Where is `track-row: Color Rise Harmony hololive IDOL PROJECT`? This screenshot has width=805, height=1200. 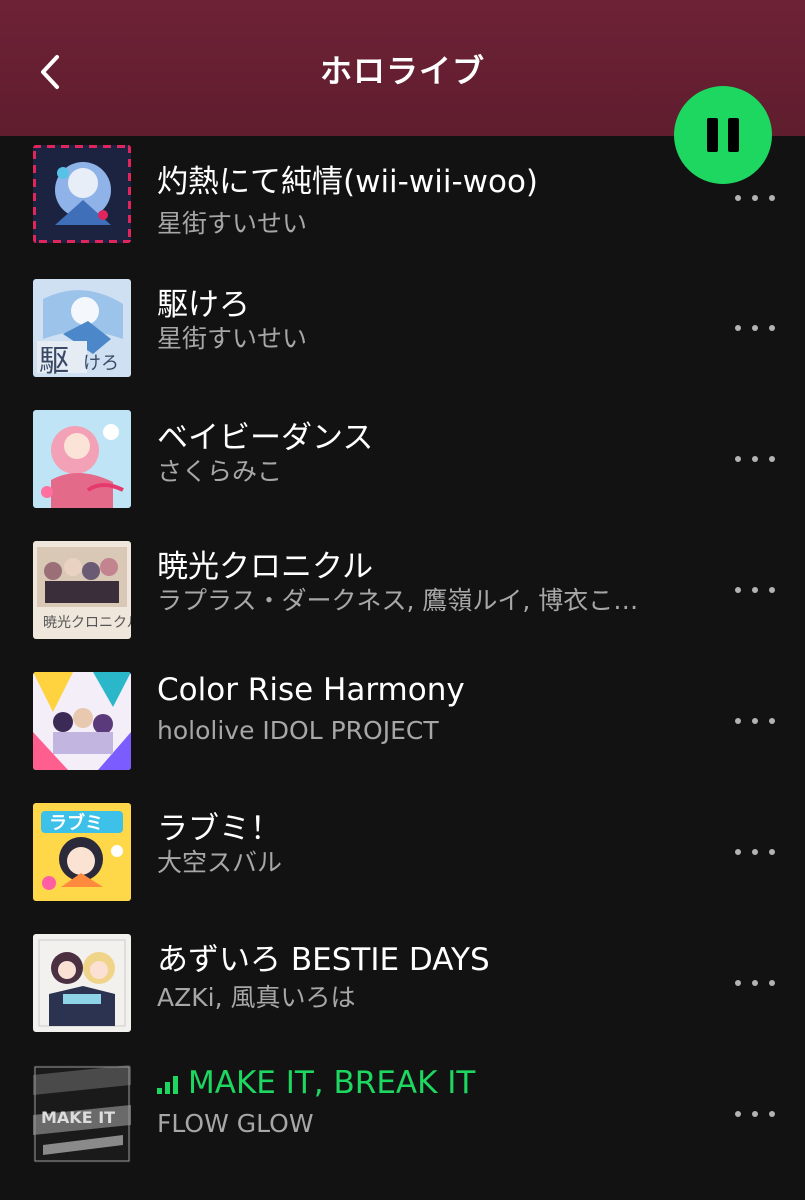 track-row: Color Rise Harmony hololive IDOL PROJECT is located at coordinates (402, 719).